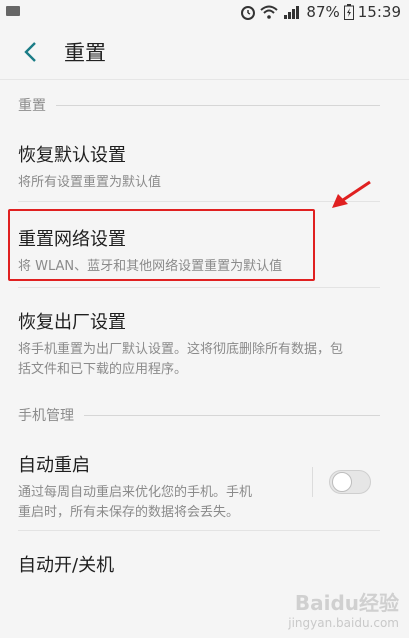 The height and width of the screenshot is (638, 409). Describe the element at coordinates (323, 12) in the screenshot. I see `battery-percent: 87%` at that location.